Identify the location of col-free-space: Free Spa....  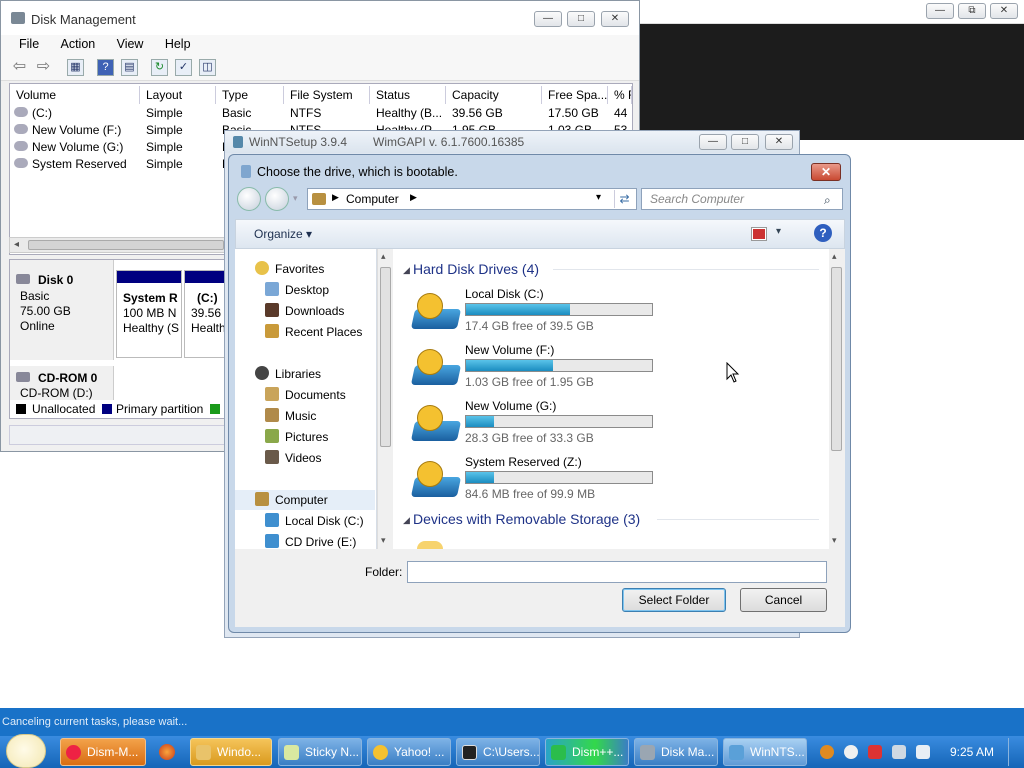
(575, 95).